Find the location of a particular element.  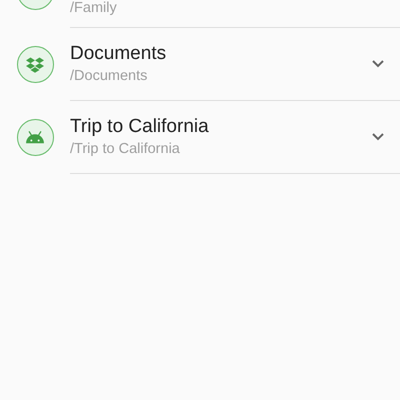

folder-path: /Family is located at coordinates (94, 9).